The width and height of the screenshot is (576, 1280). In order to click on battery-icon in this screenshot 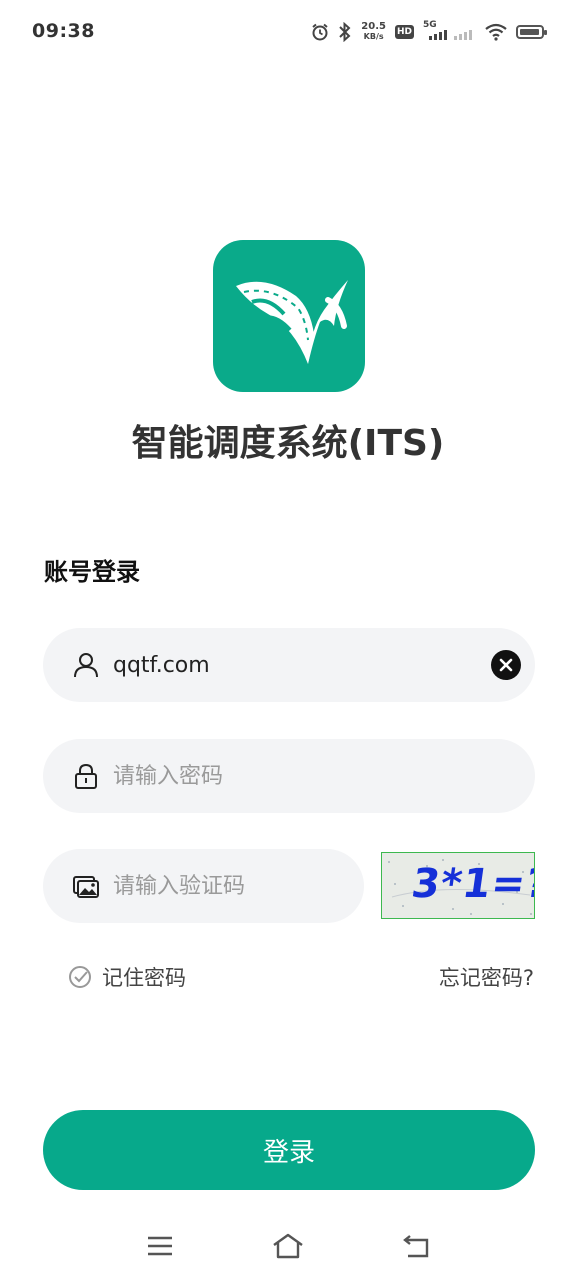, I will do `click(531, 32)`.